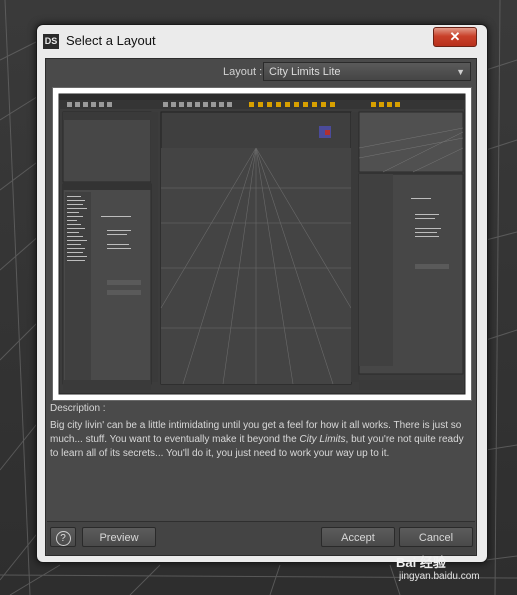 This screenshot has width=517, height=595. What do you see at coordinates (111, 40) in the screenshot?
I see `dialog-title: Select a Layout` at bounding box center [111, 40].